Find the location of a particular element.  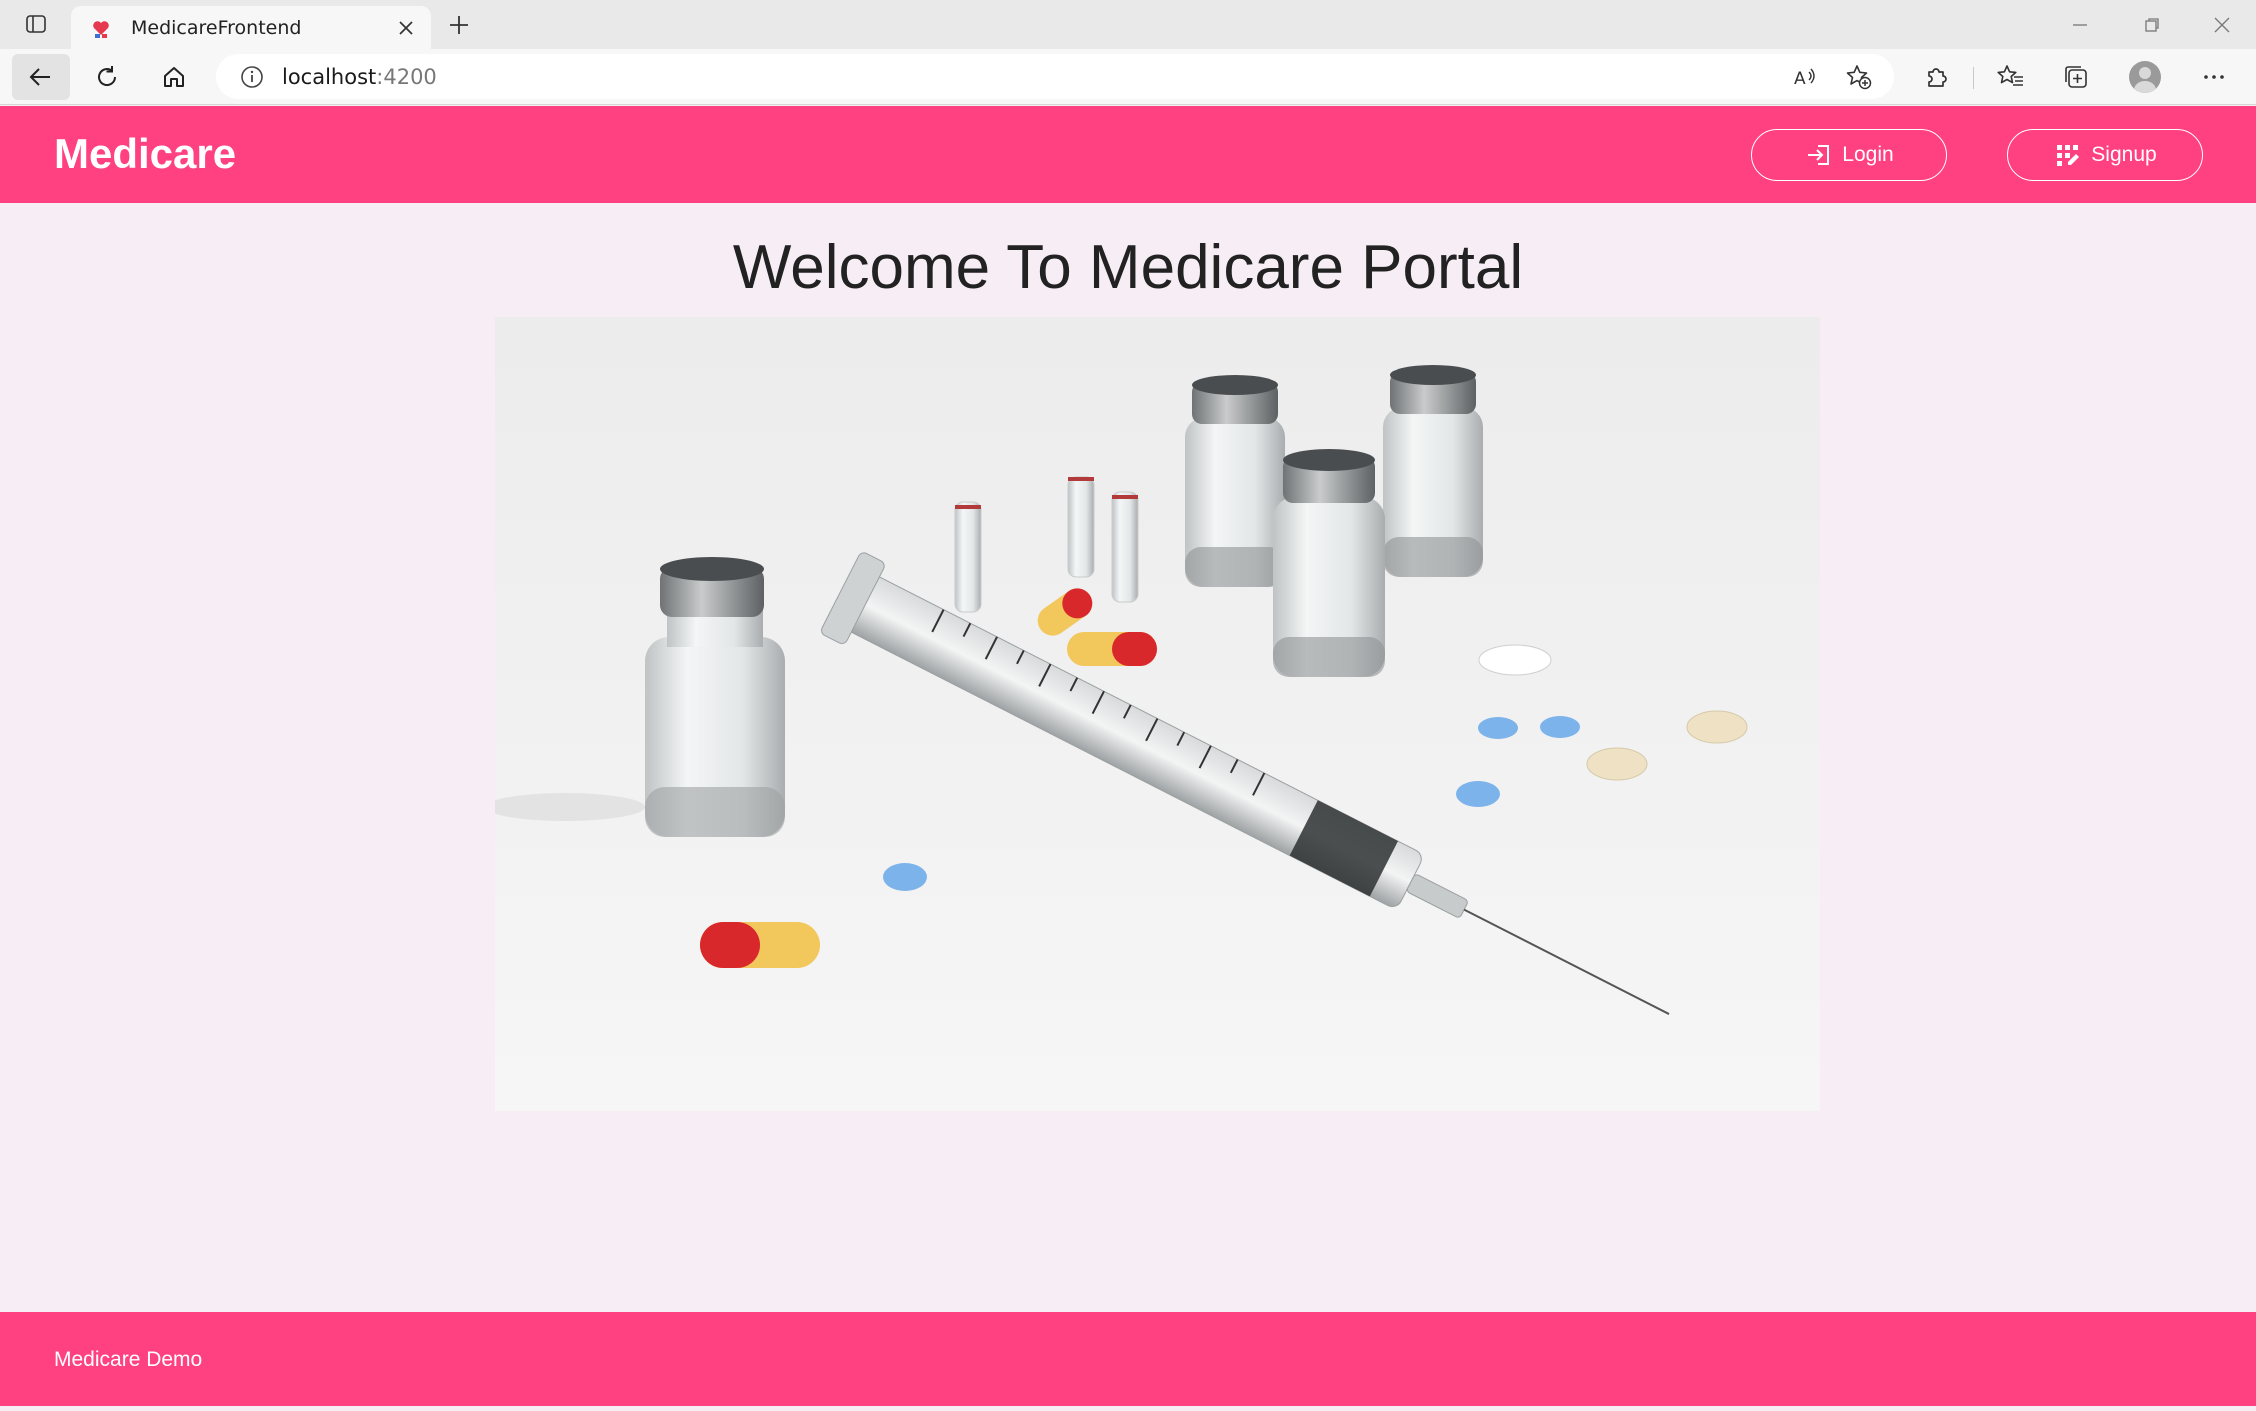

svg-text: A is located at coordinates (1800, 79).